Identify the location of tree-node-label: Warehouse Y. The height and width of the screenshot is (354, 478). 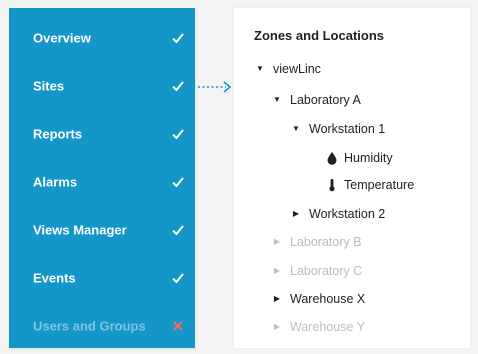
(328, 327).